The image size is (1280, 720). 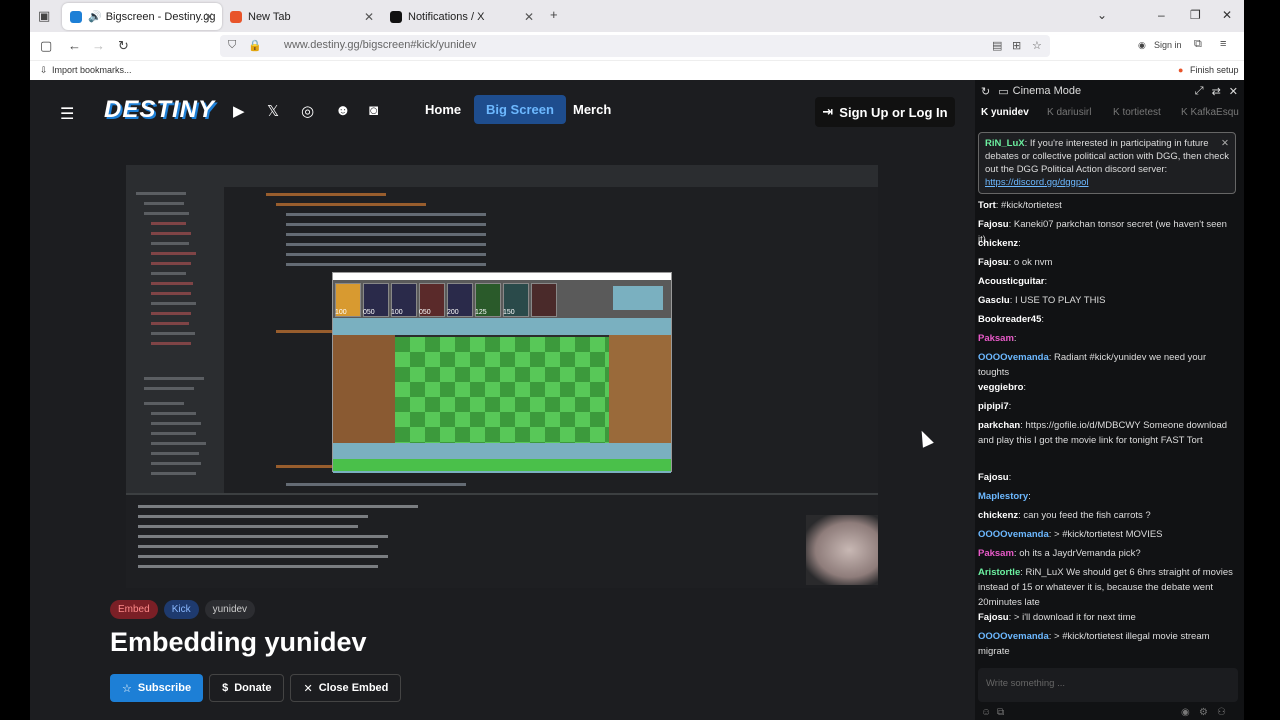 What do you see at coordinates (302, 16) in the screenshot?
I see `tab-new-tab: New Tab ✕` at bounding box center [302, 16].